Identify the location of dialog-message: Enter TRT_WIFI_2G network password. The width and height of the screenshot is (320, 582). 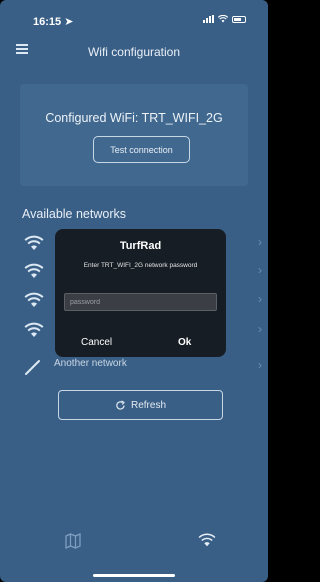
(140, 265).